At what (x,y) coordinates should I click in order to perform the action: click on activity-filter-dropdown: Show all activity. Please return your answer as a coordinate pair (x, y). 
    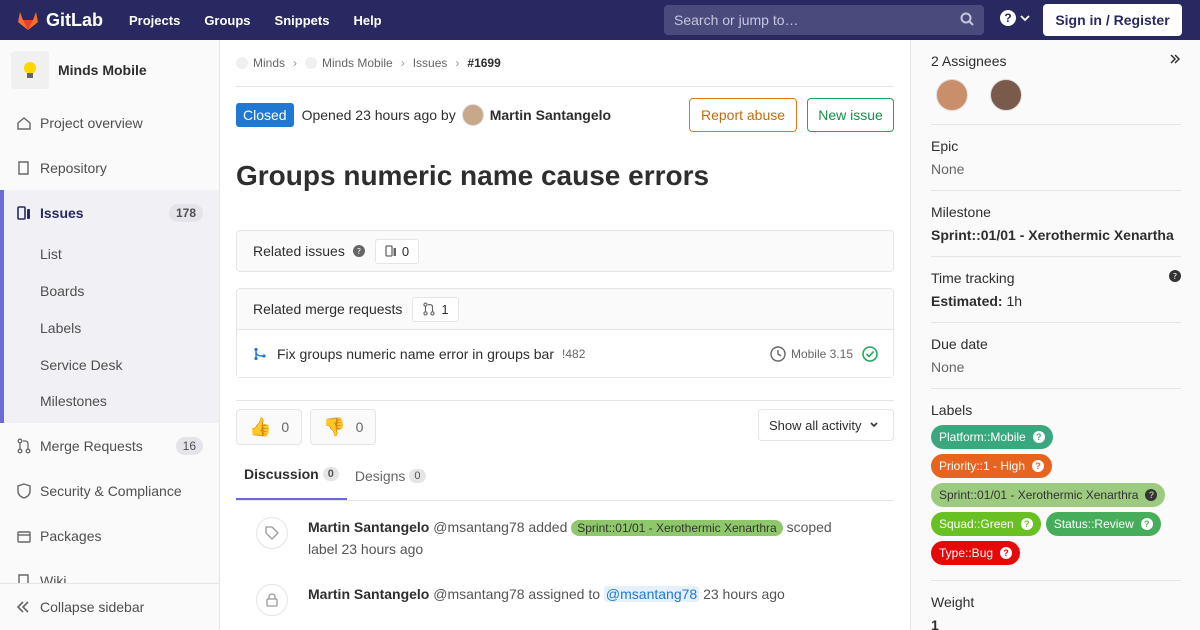
    Looking at the image, I should click on (826, 425).